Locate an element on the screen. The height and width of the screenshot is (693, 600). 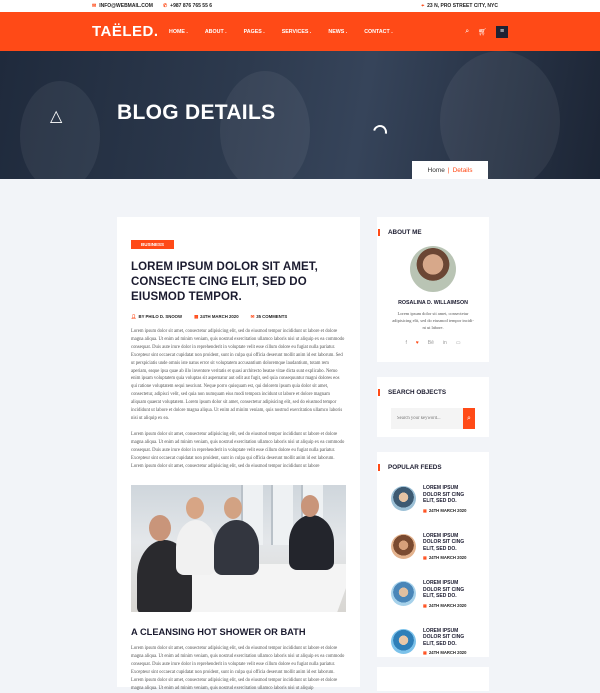
post-author: 👤︎ BY PHILO D. SNOOW is located at coordinates (156, 317).